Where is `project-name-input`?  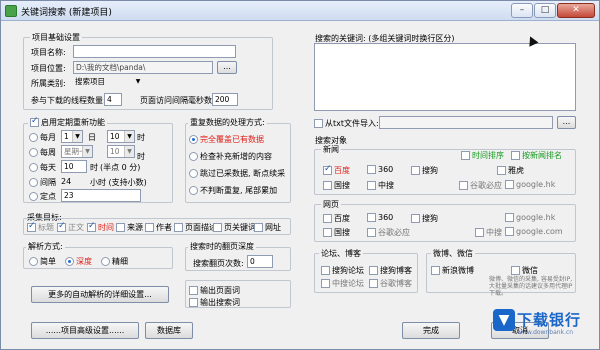 project-name-input is located at coordinates (154, 51).